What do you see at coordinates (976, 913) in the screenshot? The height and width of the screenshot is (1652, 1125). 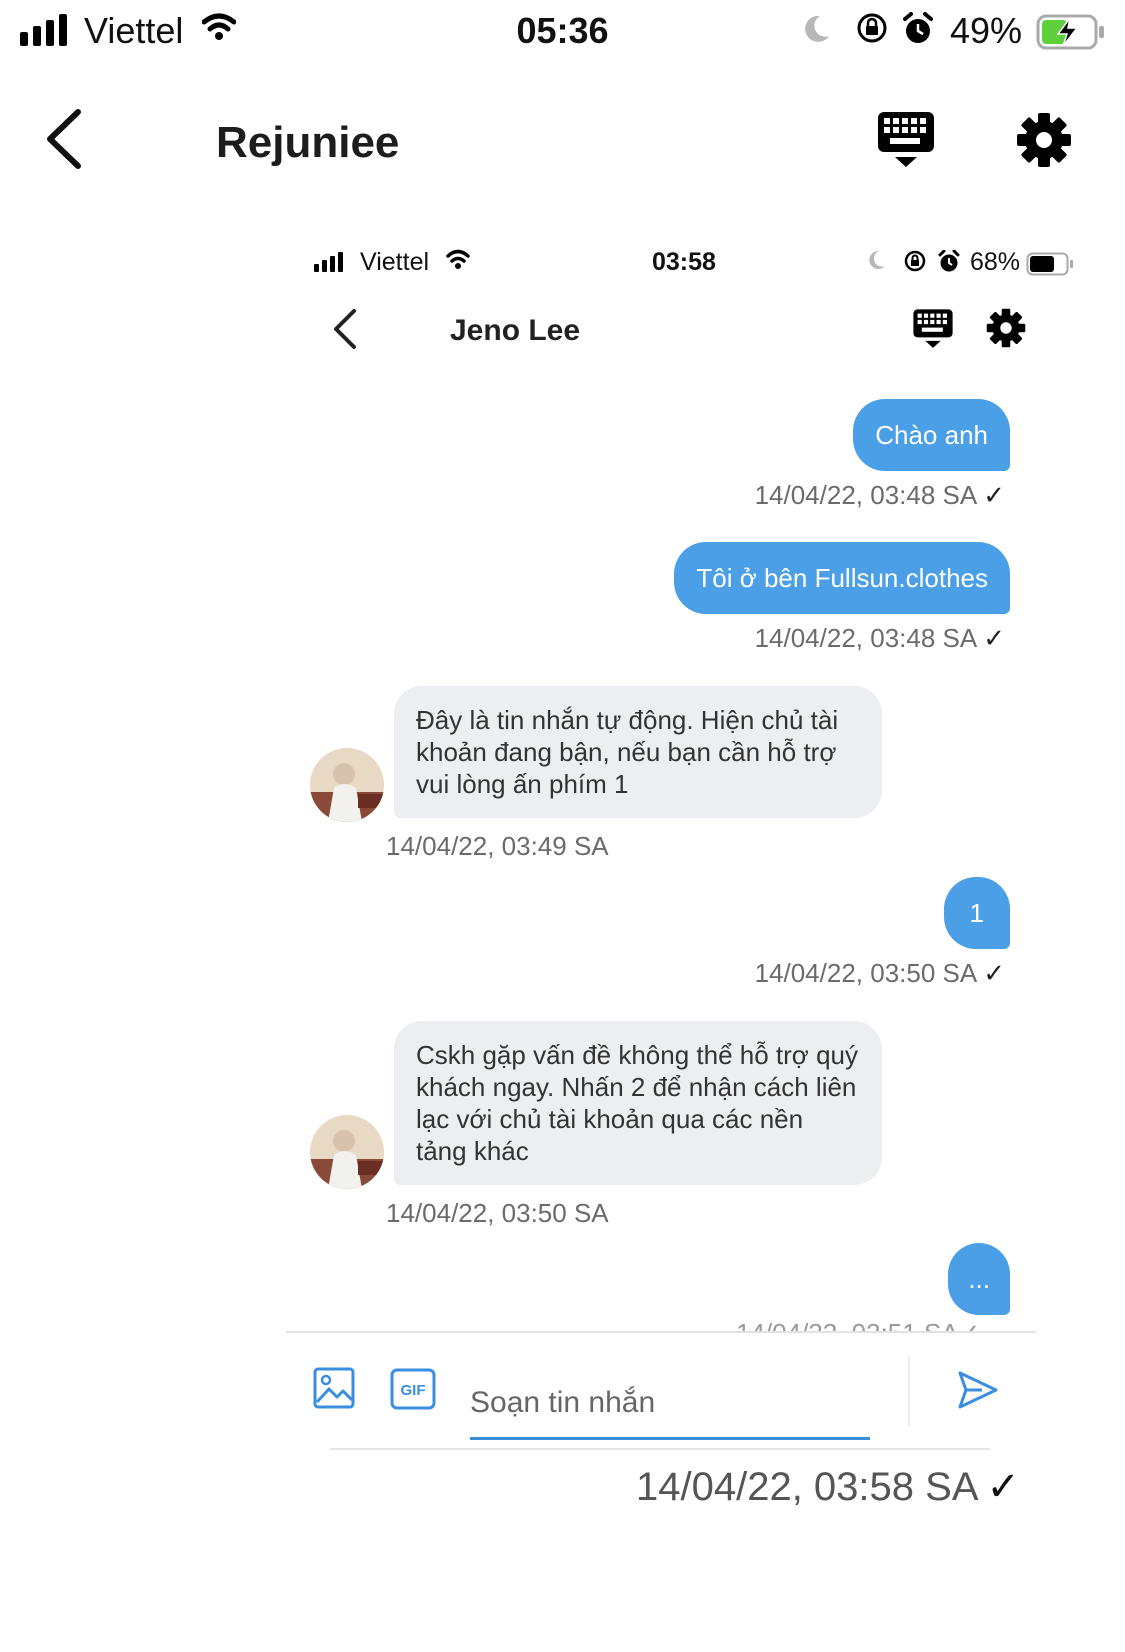 I see `message-bubble-outgoing: 1` at bounding box center [976, 913].